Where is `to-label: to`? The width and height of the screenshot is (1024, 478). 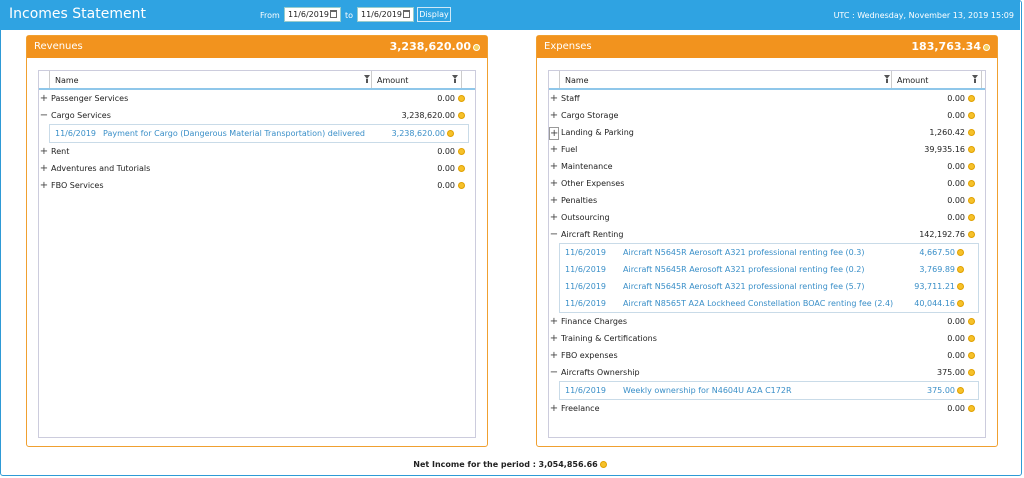 to-label: to is located at coordinates (349, 15).